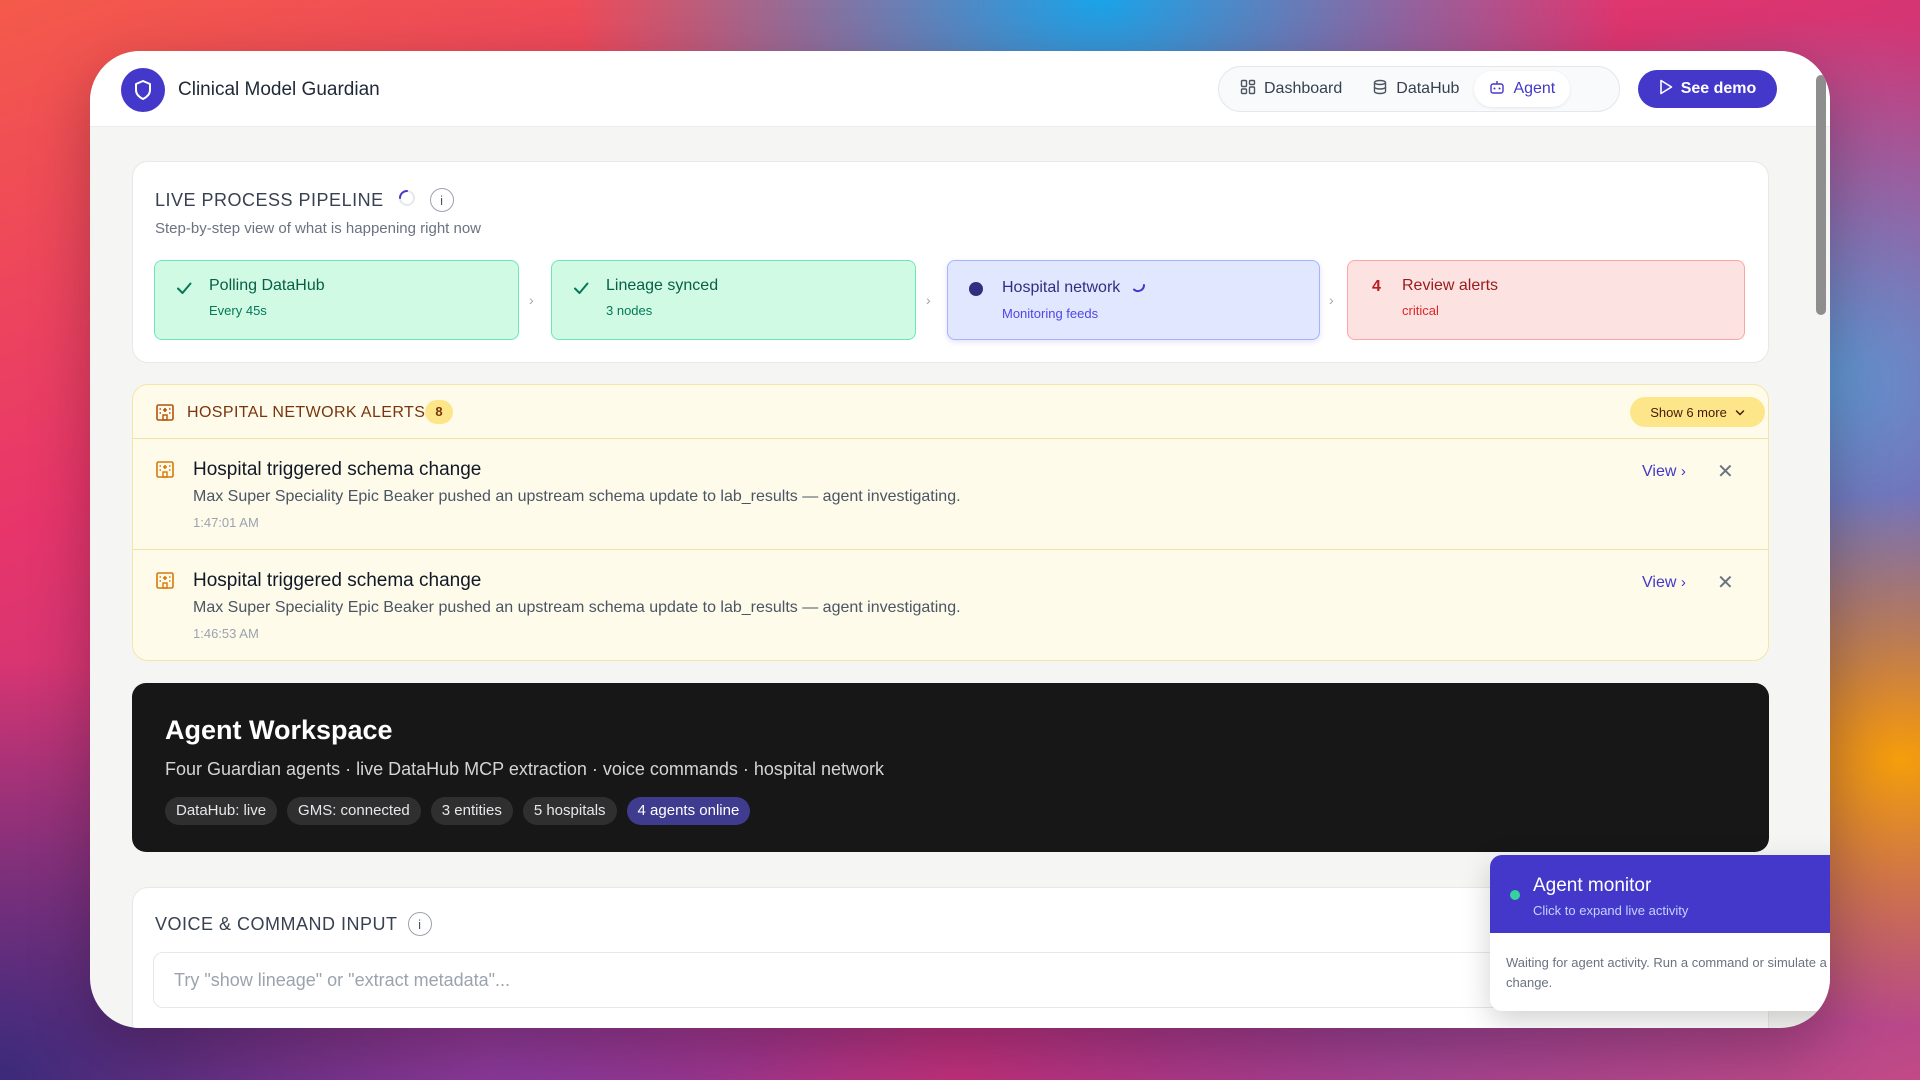 This screenshot has width=1920, height=1080. Describe the element at coordinates (1376, 286) in the screenshot. I see `alert-count: 4` at that location.